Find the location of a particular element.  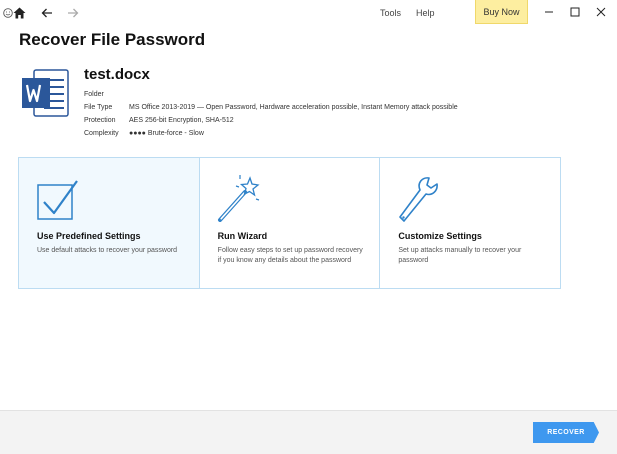

bottom-bar: RECOVER is located at coordinates (308, 432).